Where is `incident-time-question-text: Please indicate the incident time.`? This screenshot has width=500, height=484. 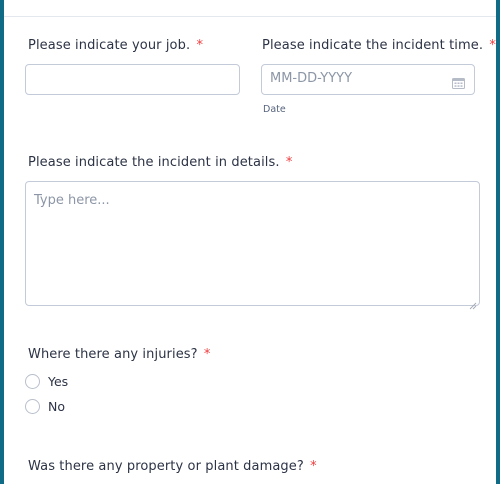 incident-time-question-text: Please indicate the incident time. is located at coordinates (373, 45).